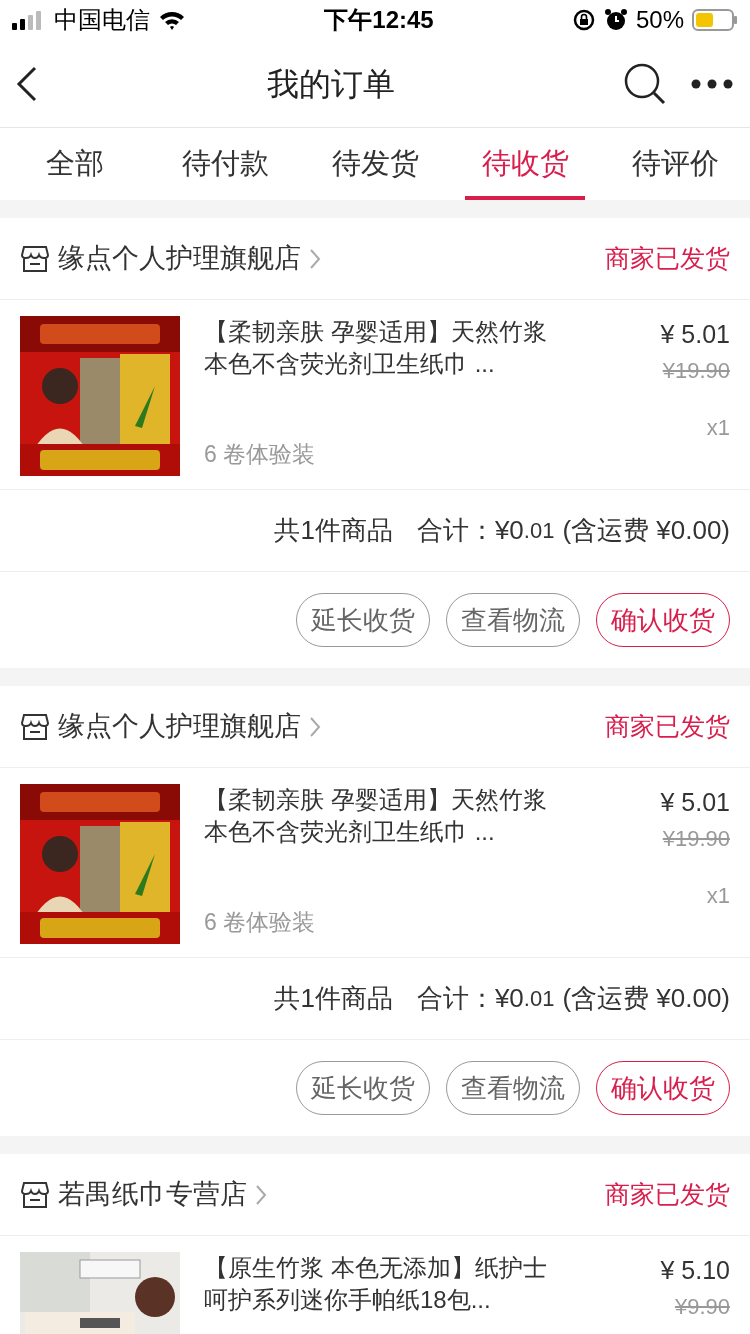  Describe the element at coordinates (715, 20) in the screenshot. I see `battery-icon` at that location.